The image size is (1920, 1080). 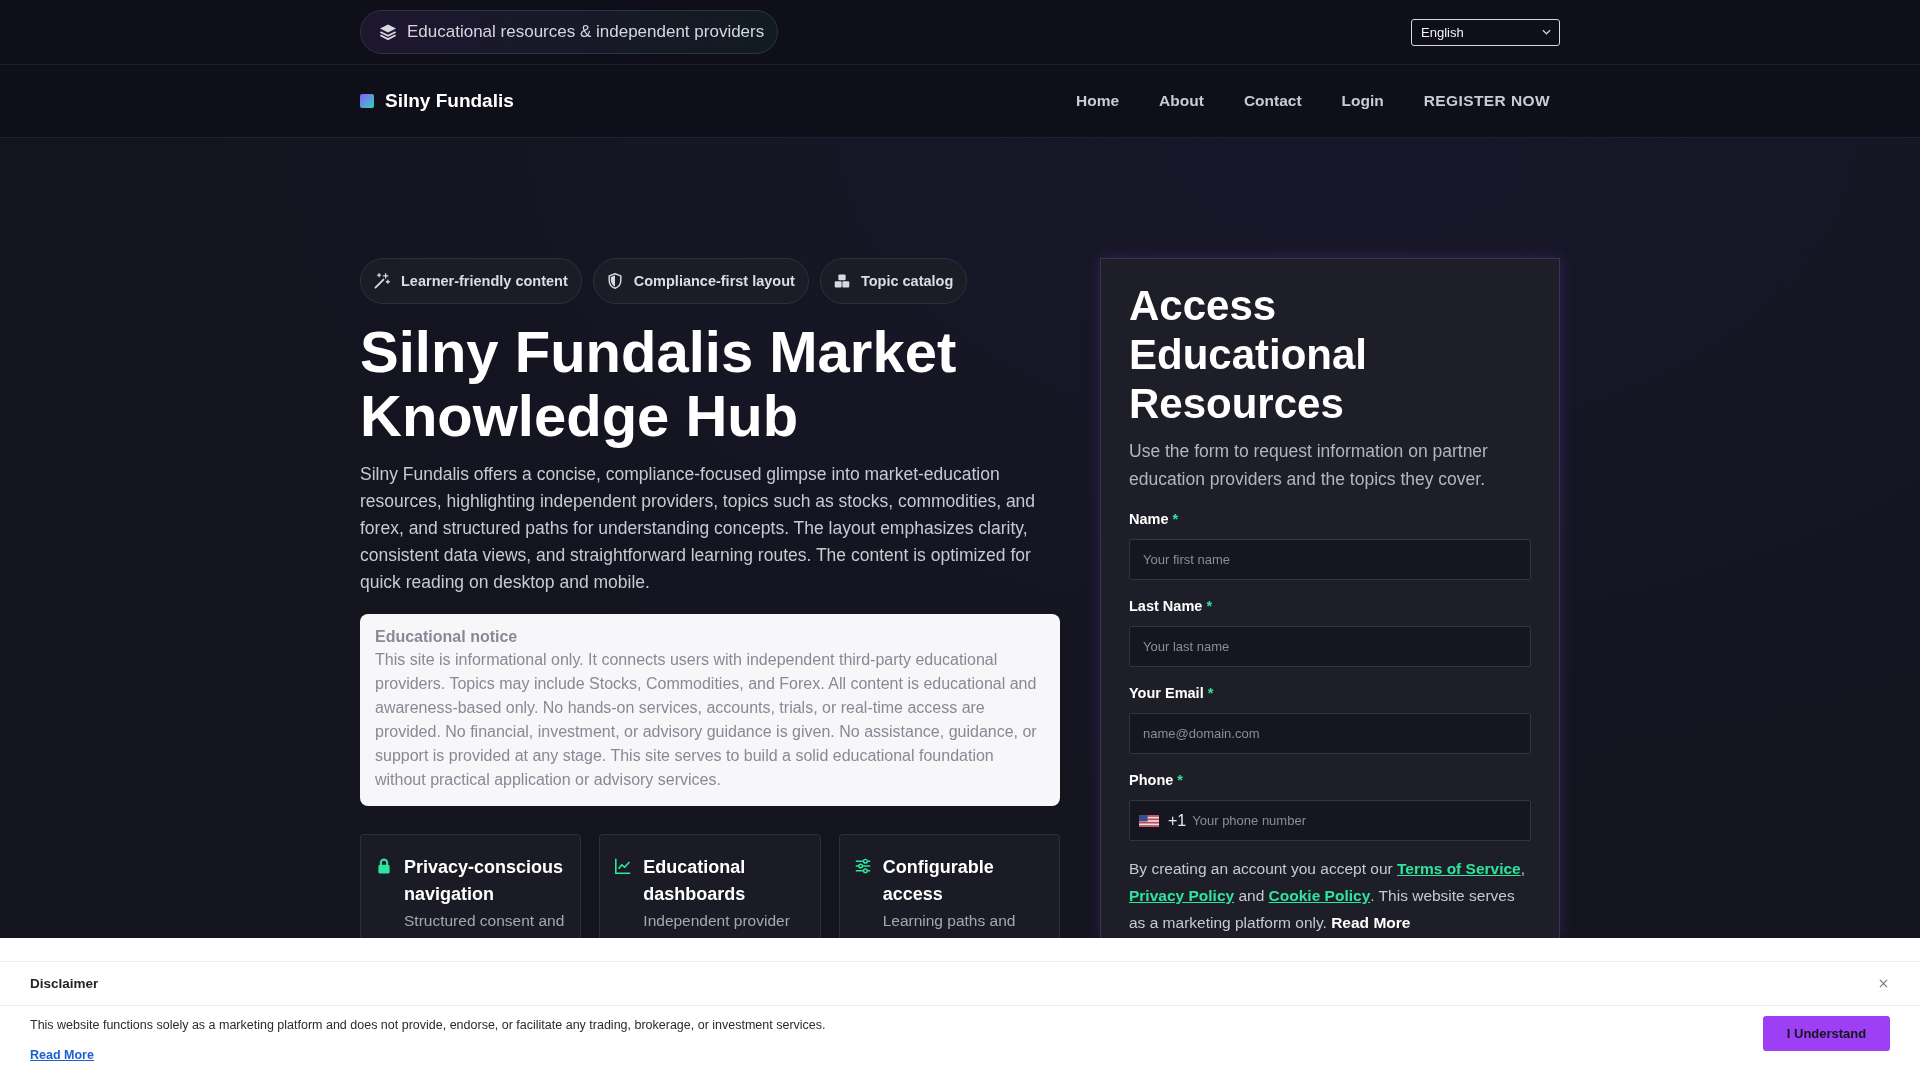 I want to click on text-link: Privacy Policy, so click(x=1182, y=895).